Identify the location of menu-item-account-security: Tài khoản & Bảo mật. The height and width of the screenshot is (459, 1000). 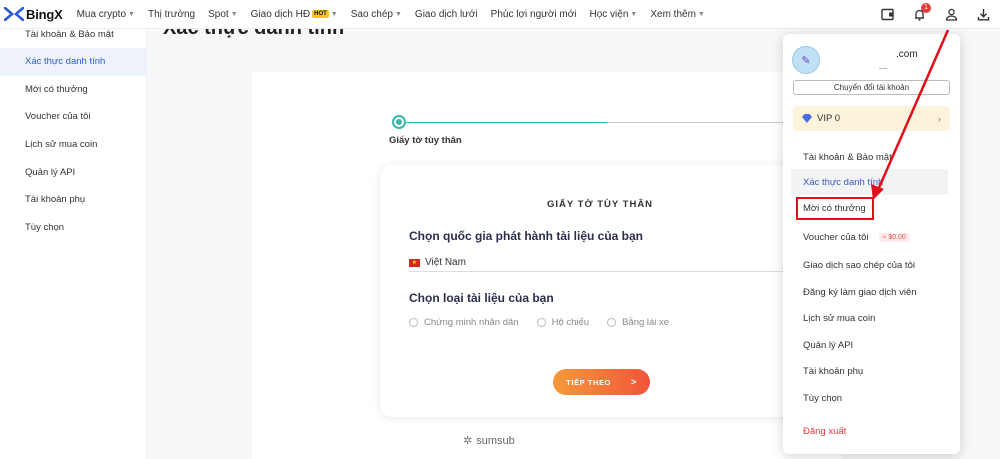
(871, 157).